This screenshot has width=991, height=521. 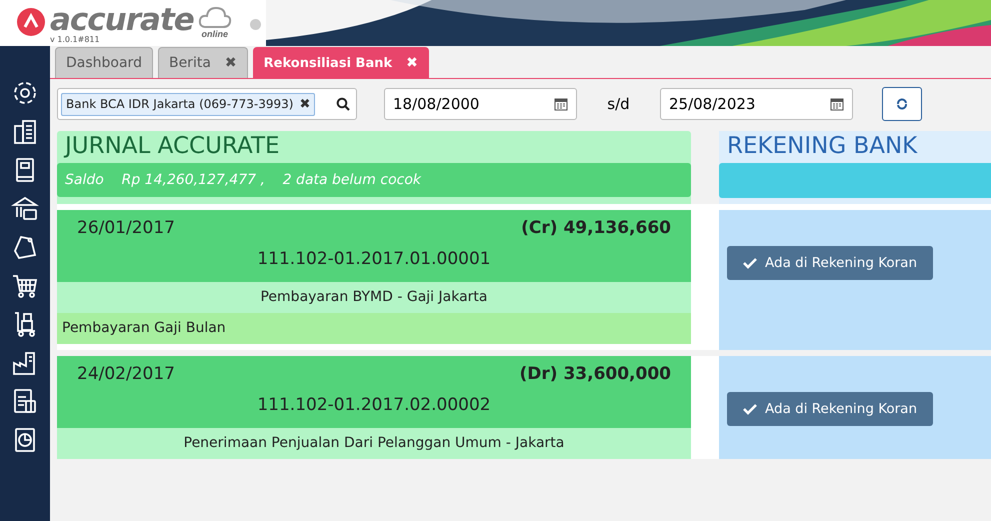 What do you see at coordinates (595, 374) in the screenshot?
I see `entry-amount: (Dr) 33,600,000` at bounding box center [595, 374].